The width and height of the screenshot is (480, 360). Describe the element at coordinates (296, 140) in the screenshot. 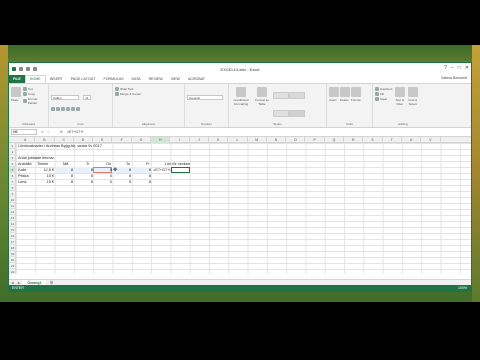

I see `column-header: O` at that location.